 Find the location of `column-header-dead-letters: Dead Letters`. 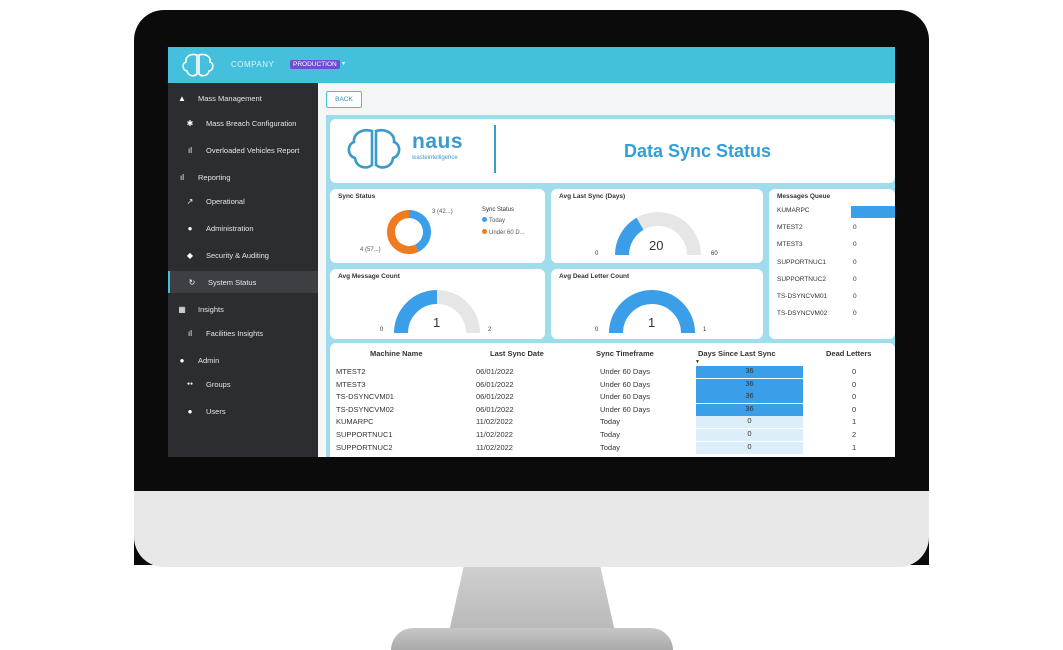

column-header-dead-letters: Dead Letters is located at coordinates (848, 353).